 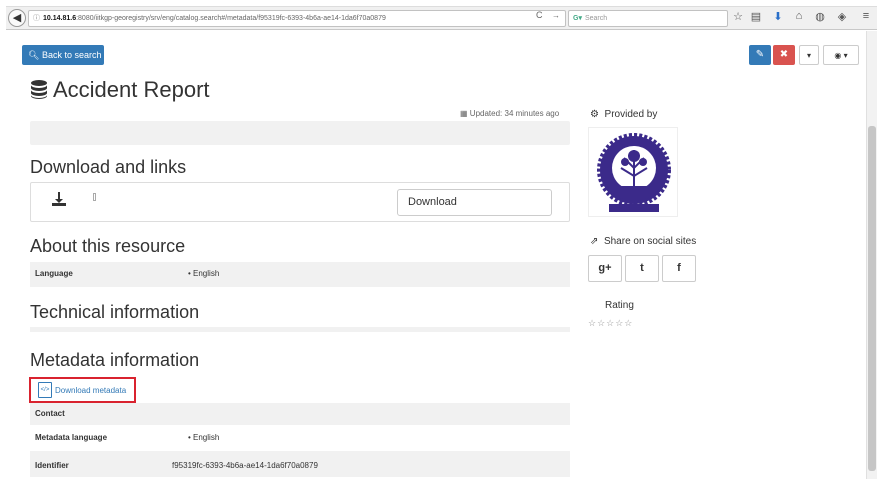 What do you see at coordinates (34, 55) in the screenshot?
I see `search-icon: 🔍︎` at bounding box center [34, 55].